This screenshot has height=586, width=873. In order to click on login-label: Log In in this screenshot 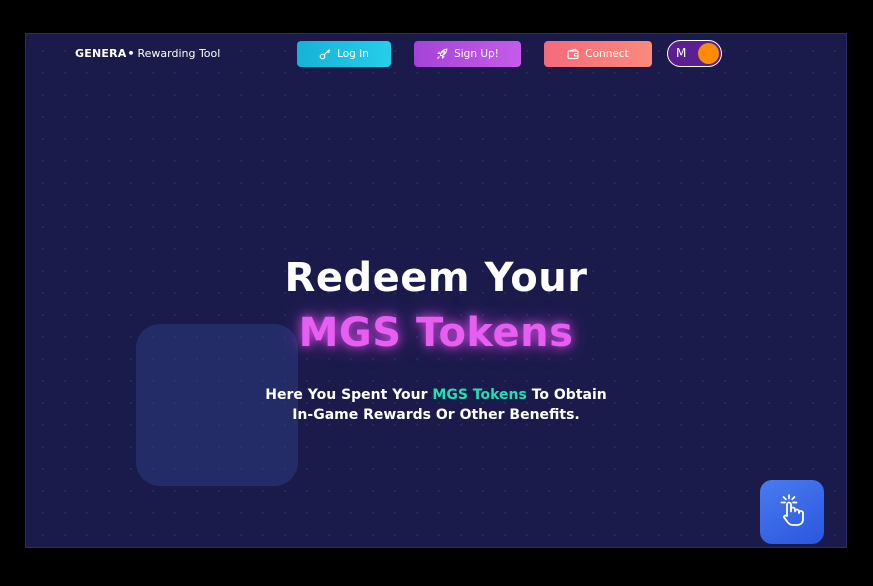, I will do `click(353, 54)`.